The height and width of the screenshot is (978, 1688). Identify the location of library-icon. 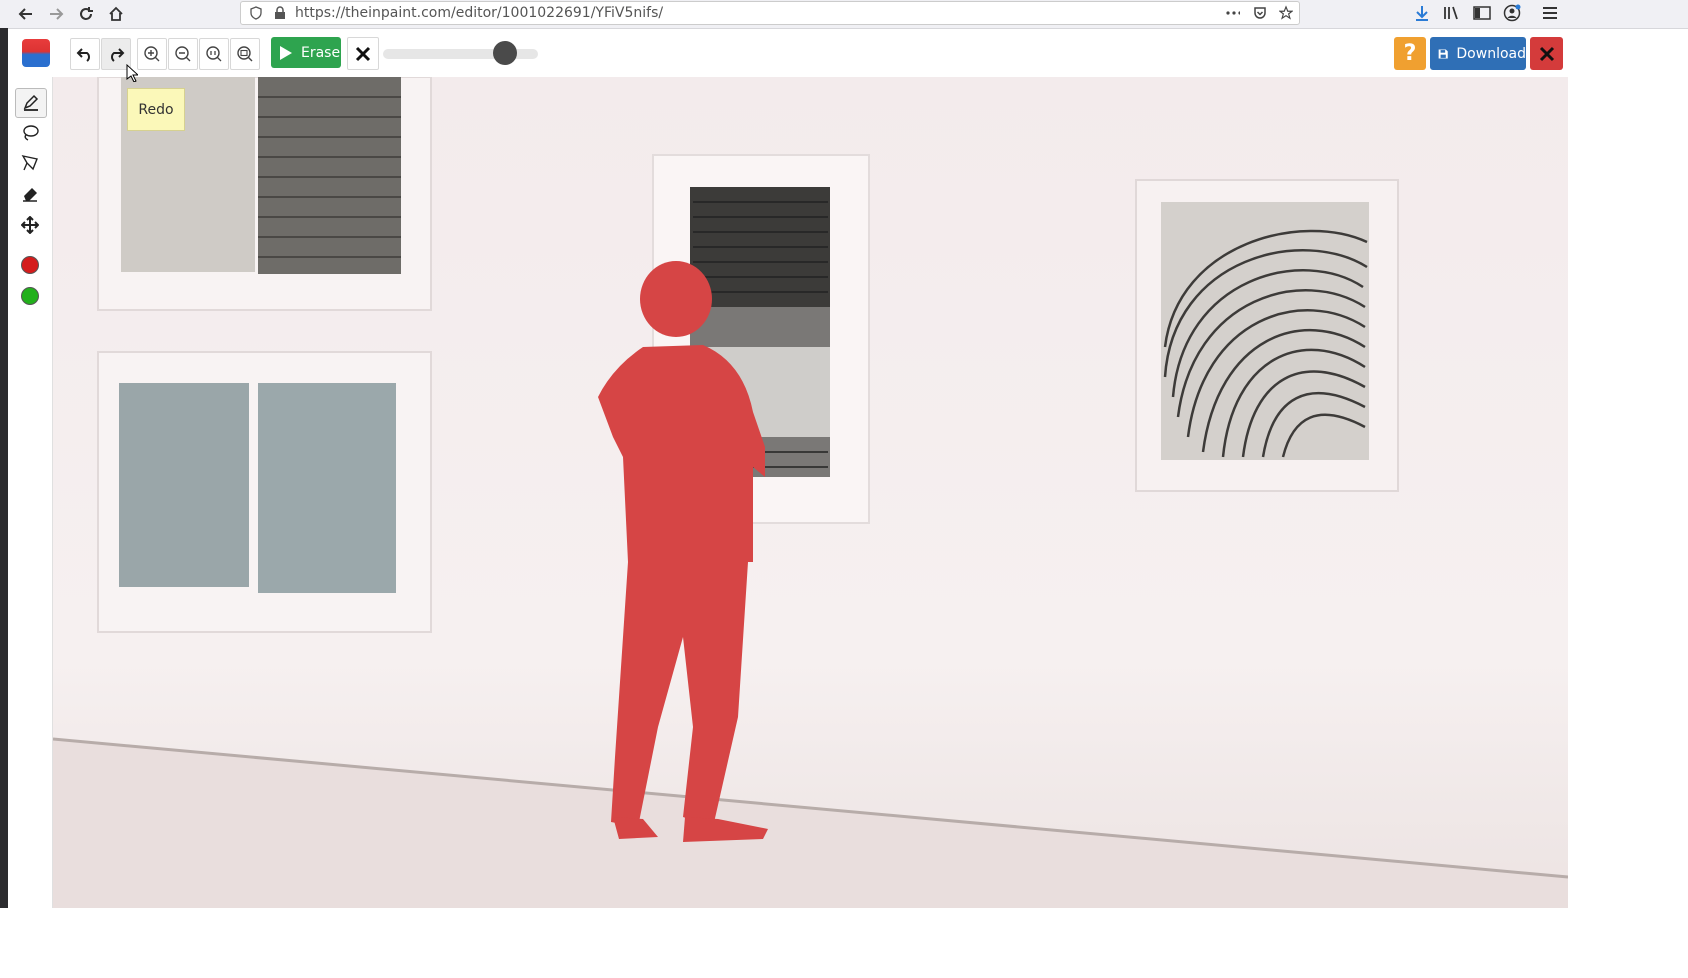
(1452, 13).